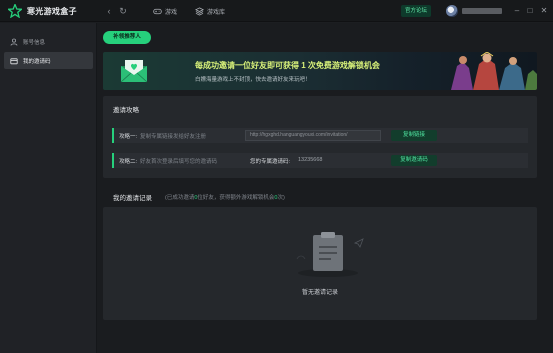 This screenshot has width=553, height=353. Describe the element at coordinates (180, 198) in the screenshot. I see `records-note-prefix: (已成功邀请` at that location.